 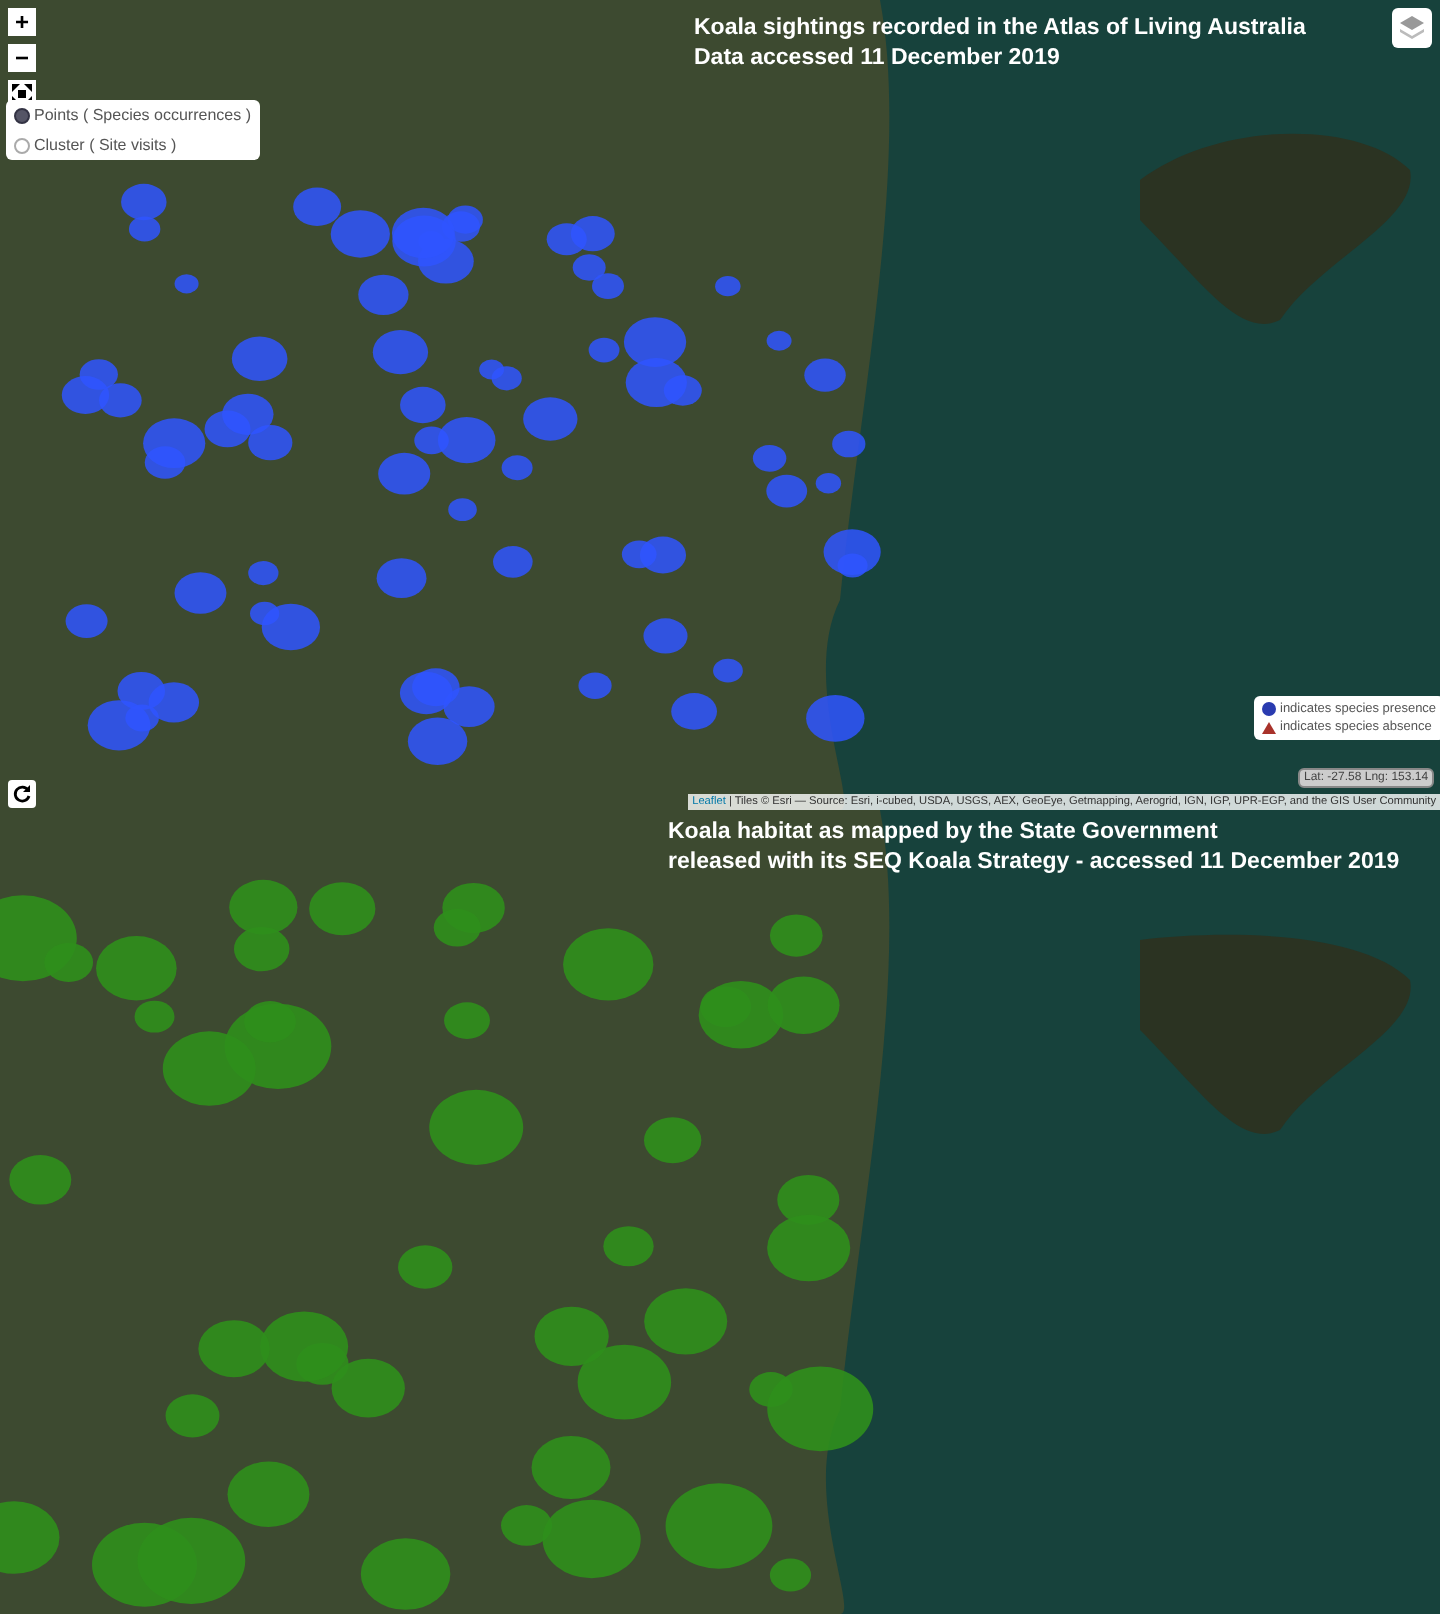 What do you see at coordinates (1034, 863) in the screenshot?
I see `map-title: released with its SEQ Koala Strategy - accessed 11 December 2019` at bounding box center [1034, 863].